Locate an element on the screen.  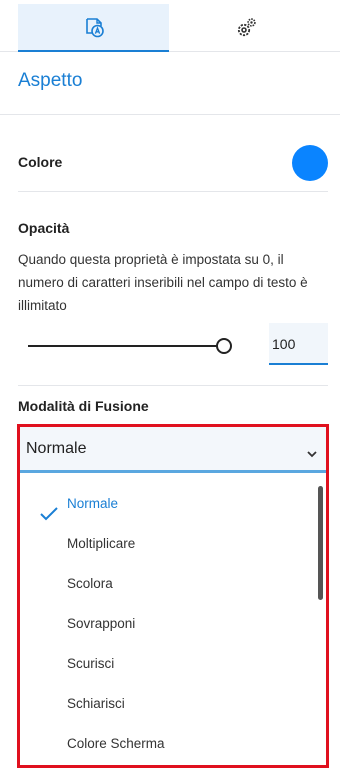
opacity-input: 100 is located at coordinates (298, 344).